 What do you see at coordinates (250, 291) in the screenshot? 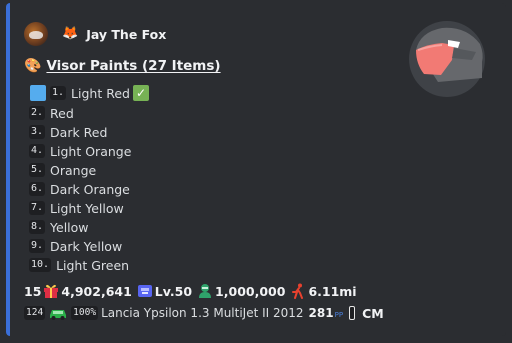
I see `xp-value: 1,000,000` at bounding box center [250, 291].